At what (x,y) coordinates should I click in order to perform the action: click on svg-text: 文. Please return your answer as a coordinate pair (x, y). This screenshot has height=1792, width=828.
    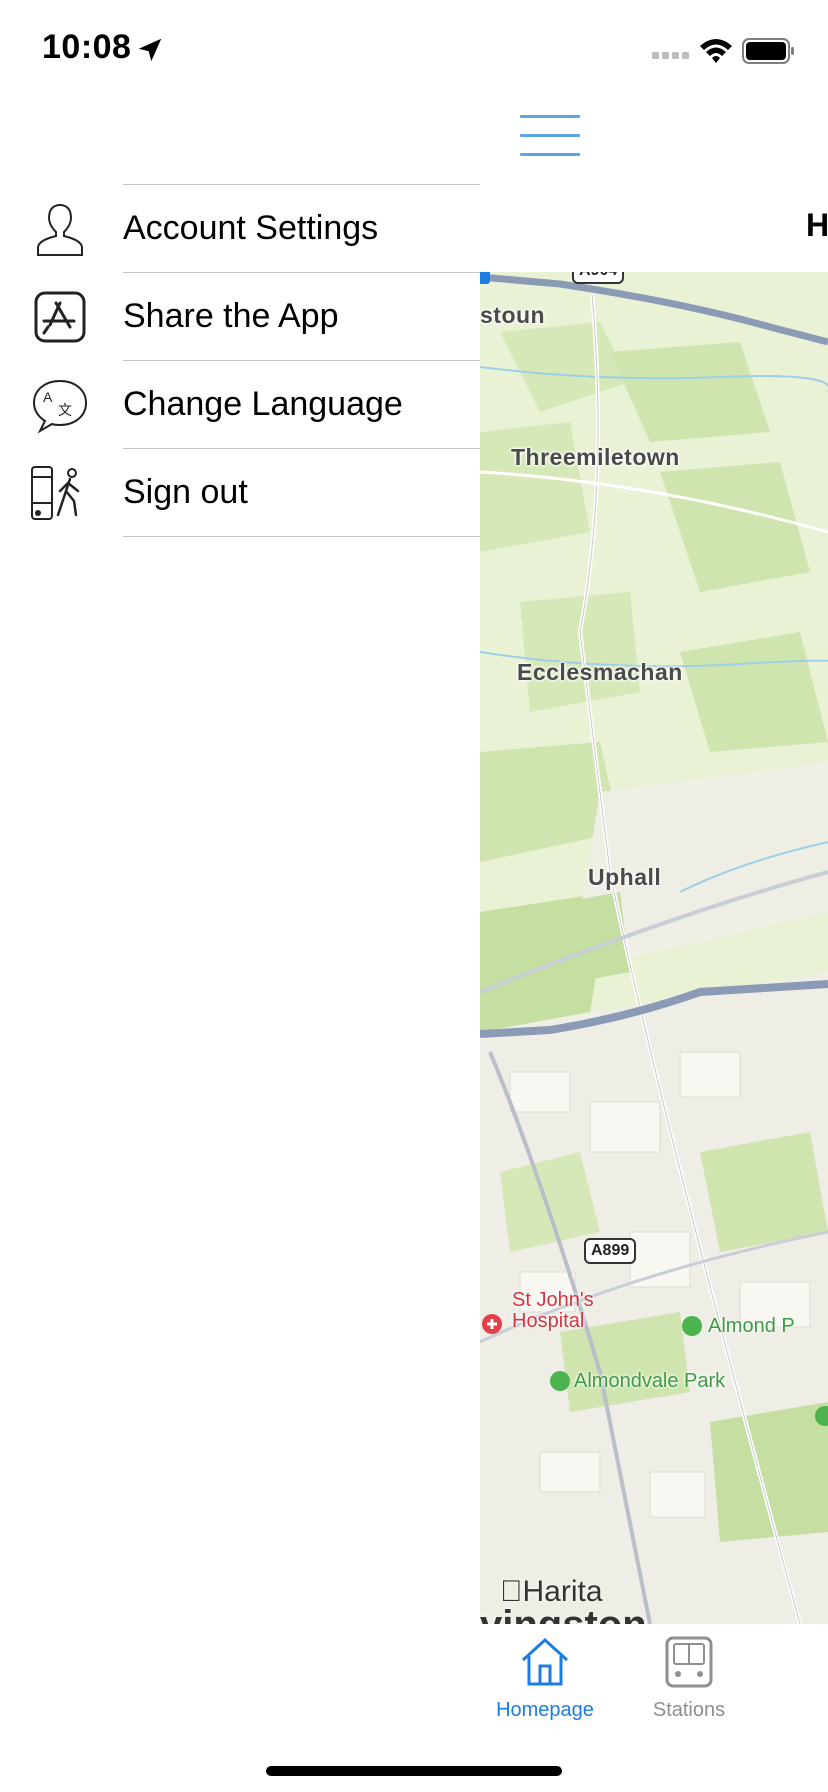
    Looking at the image, I should click on (65, 411).